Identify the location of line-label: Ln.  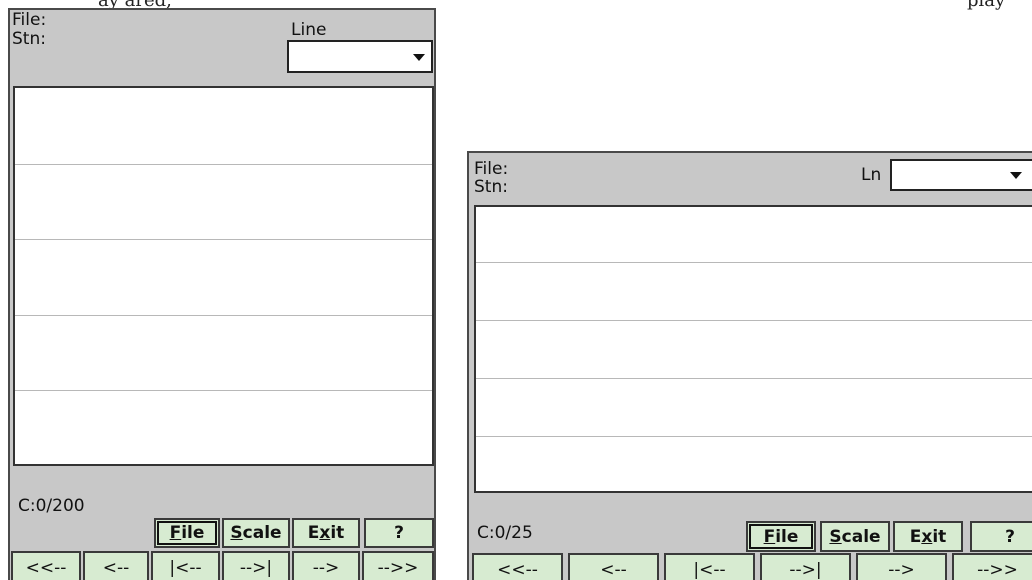
(871, 175).